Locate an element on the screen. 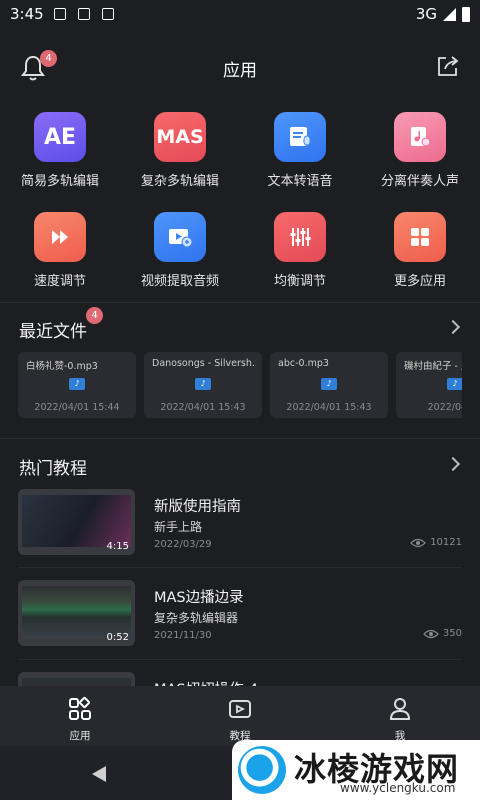 The image size is (480, 800). tab-apps: 应用 is located at coordinates (80, 719).